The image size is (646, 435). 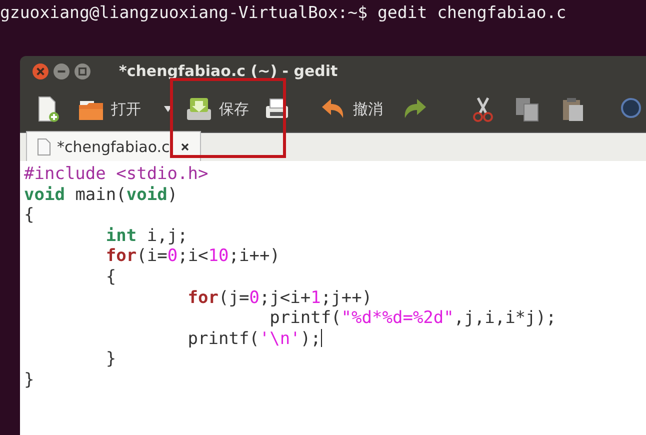 I want to click on download-drive-icon, so click(x=199, y=109).